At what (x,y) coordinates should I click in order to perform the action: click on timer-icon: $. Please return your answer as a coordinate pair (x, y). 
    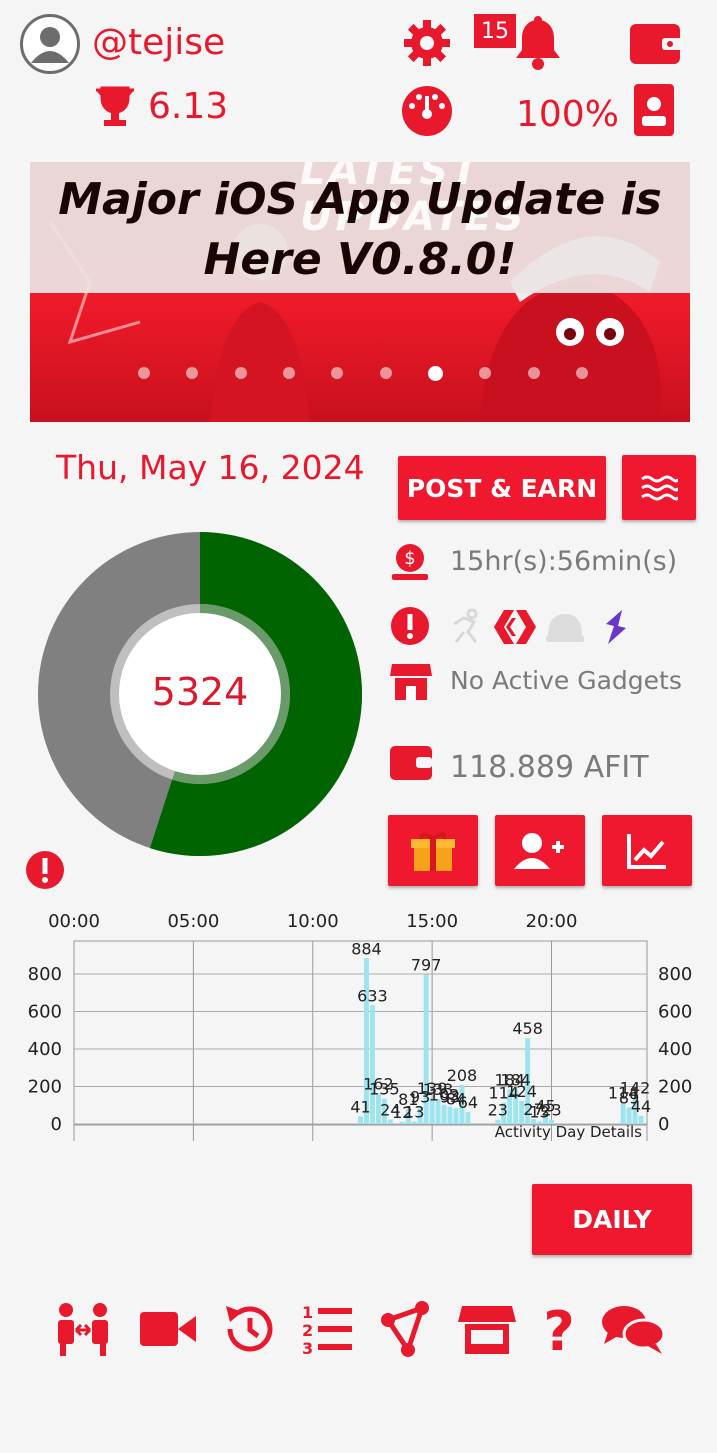
    Looking at the image, I should click on (410, 564).